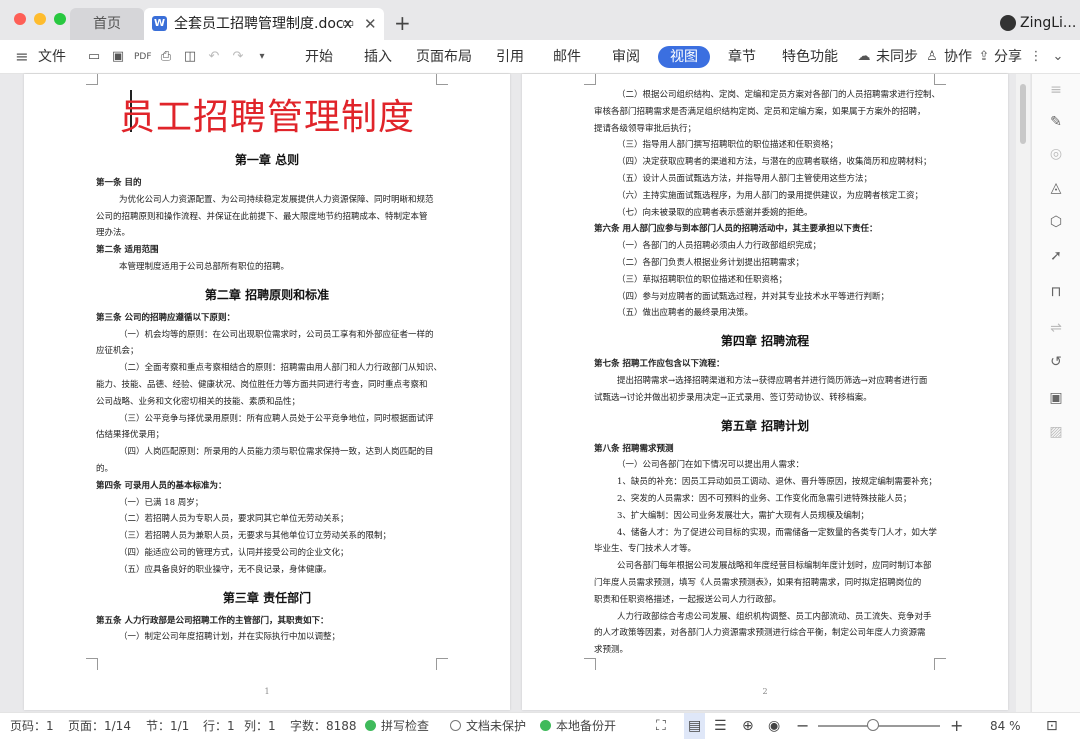  What do you see at coordinates (105, 469) in the screenshot?
I see `body-text-line: 的。` at bounding box center [105, 469].